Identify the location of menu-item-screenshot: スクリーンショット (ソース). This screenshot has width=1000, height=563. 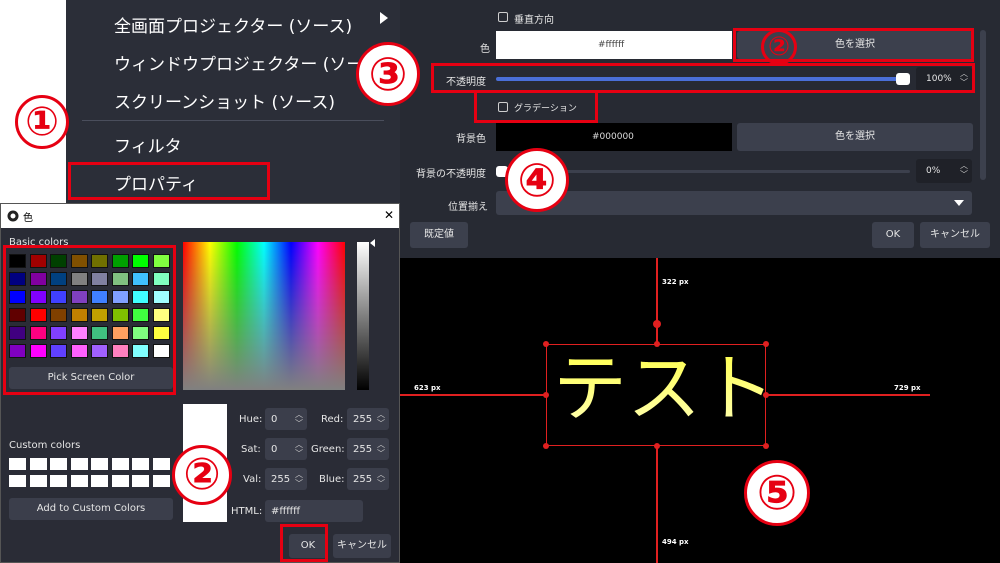
(224, 100).